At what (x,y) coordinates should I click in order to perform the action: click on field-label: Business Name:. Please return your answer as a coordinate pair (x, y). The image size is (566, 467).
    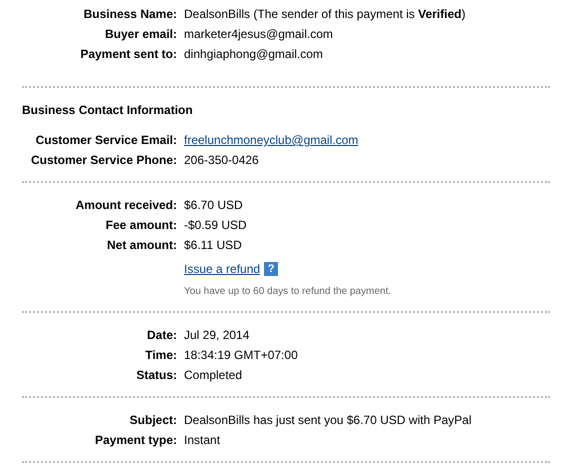
    Looking at the image, I should click on (130, 14).